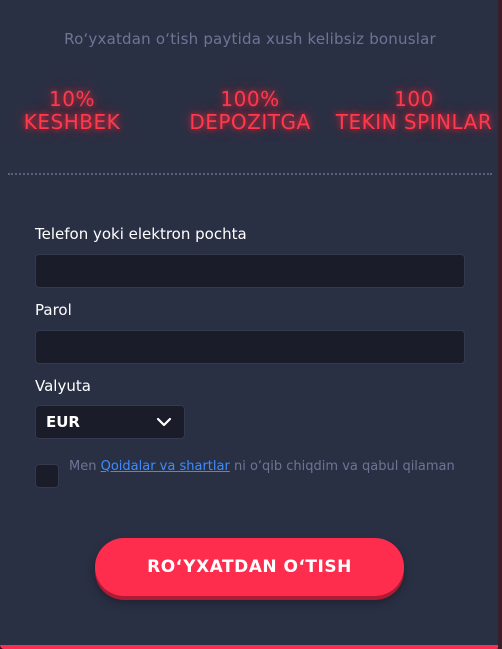 The image size is (502, 649). Describe the element at coordinates (72, 99) in the screenshot. I see `bonus-cashback-value: 10%` at that location.